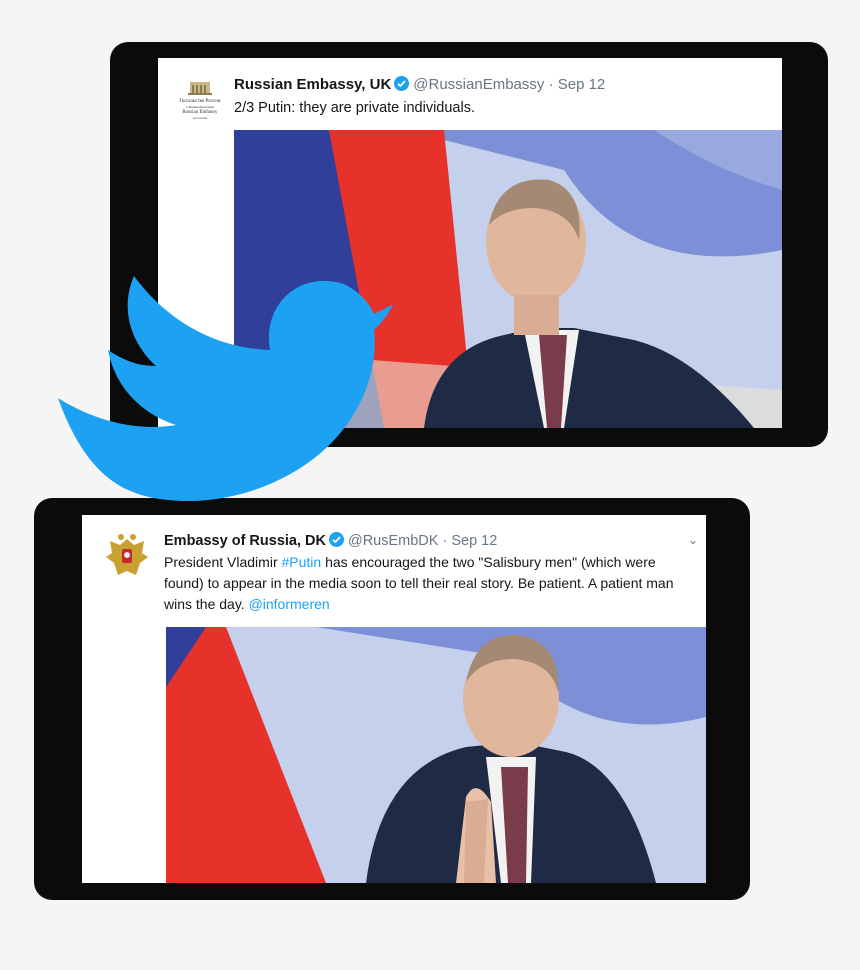 The image size is (860, 970). Describe the element at coordinates (693, 540) in the screenshot. I see `chevron-down-icon: ⌄` at that location.